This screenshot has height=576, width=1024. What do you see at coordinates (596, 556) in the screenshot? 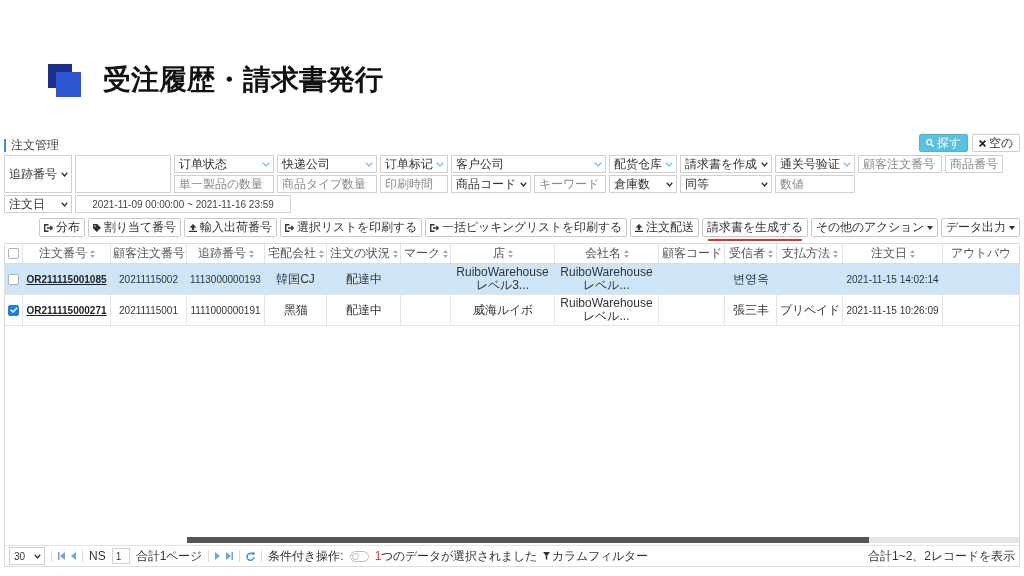
I see `column-filter-button: カラムフィルター` at bounding box center [596, 556].